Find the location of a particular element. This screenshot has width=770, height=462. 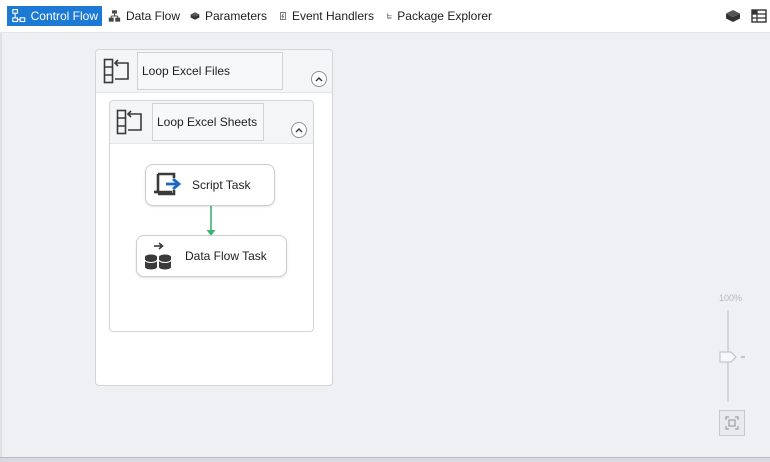

parameters-icon is located at coordinates (195, 16).